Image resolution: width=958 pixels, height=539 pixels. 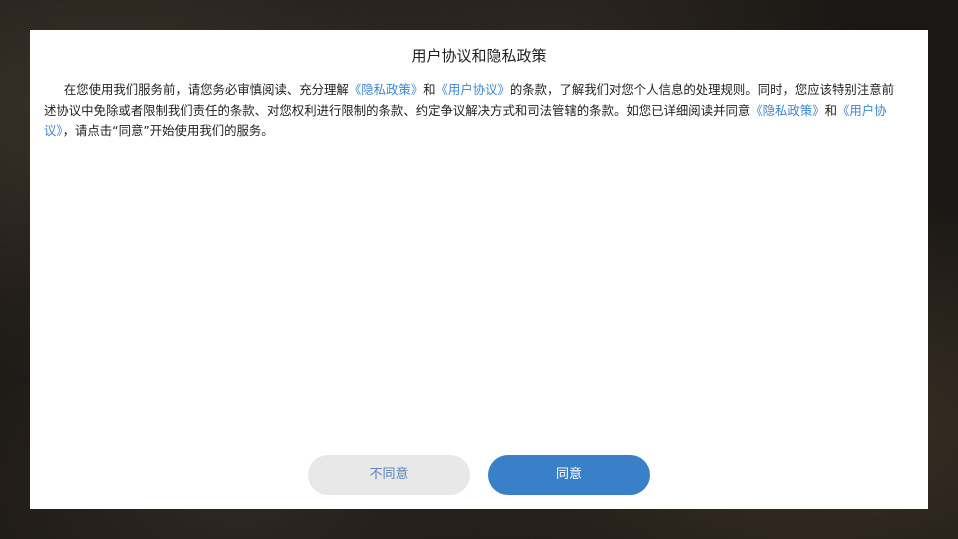 I want to click on user-agreement-link: 《用户协议》, so click(x=473, y=89).